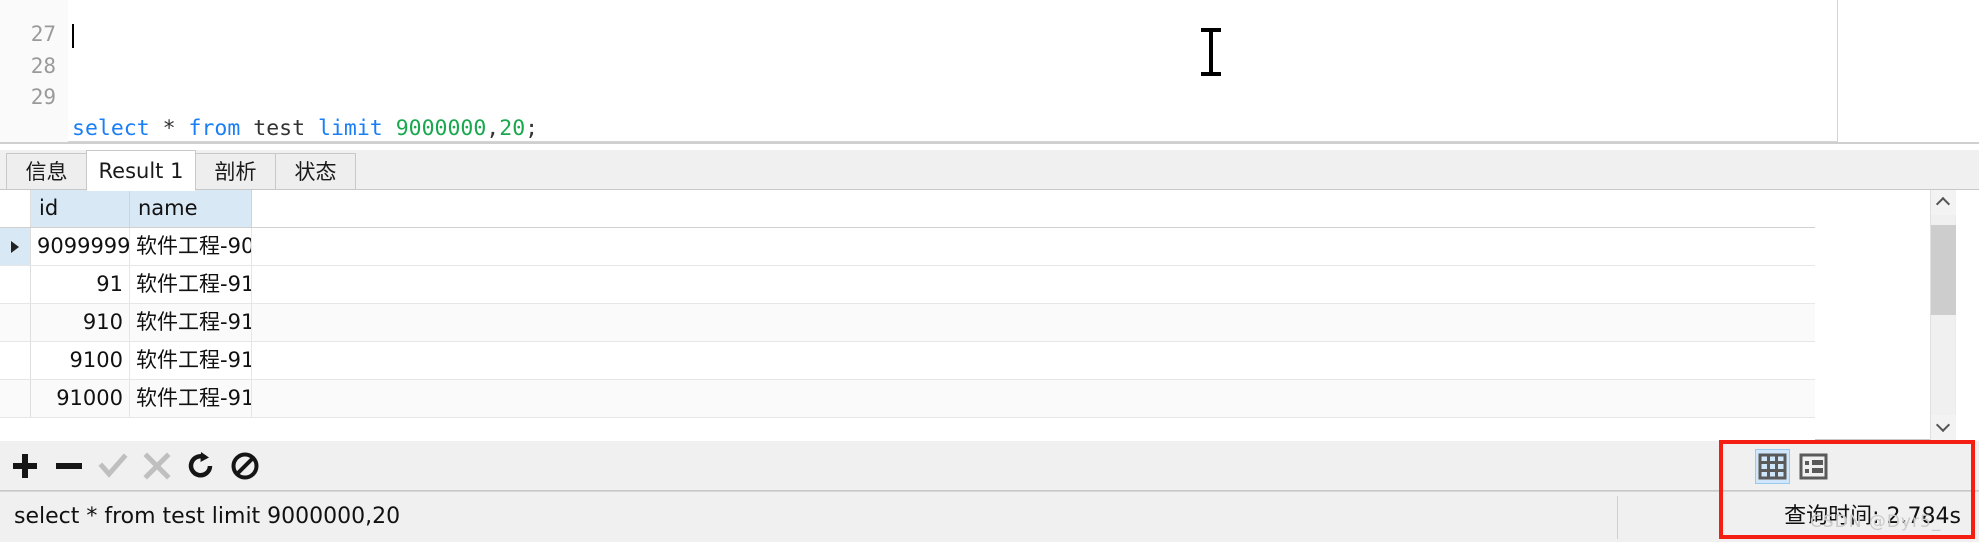 The height and width of the screenshot is (542, 1979). I want to click on discard-changes-button, so click(157, 466).